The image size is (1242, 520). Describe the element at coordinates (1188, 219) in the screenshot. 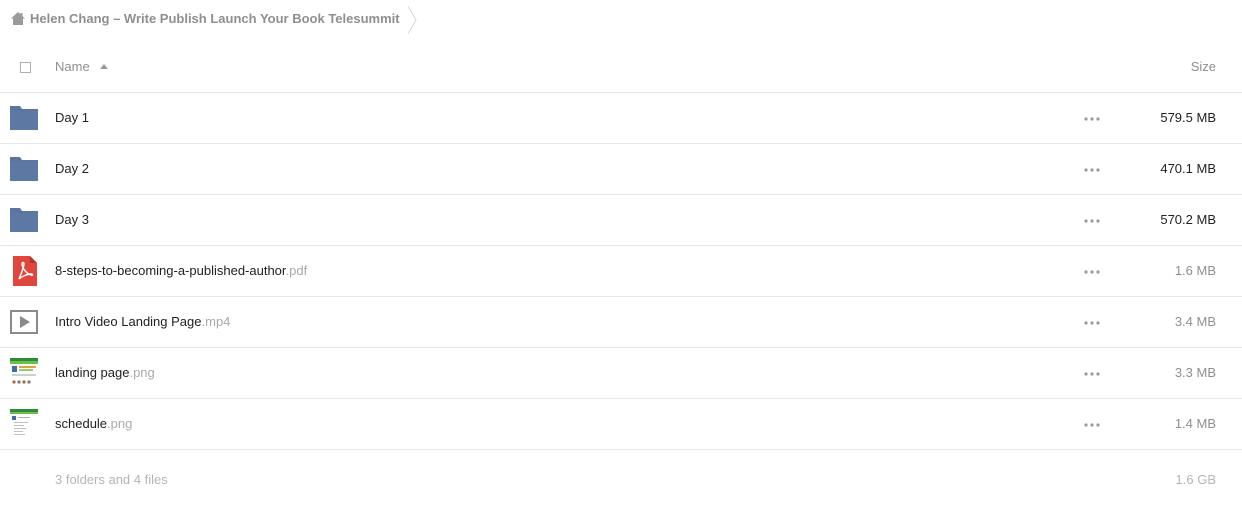

I see `file-size: 570.2 MB` at that location.